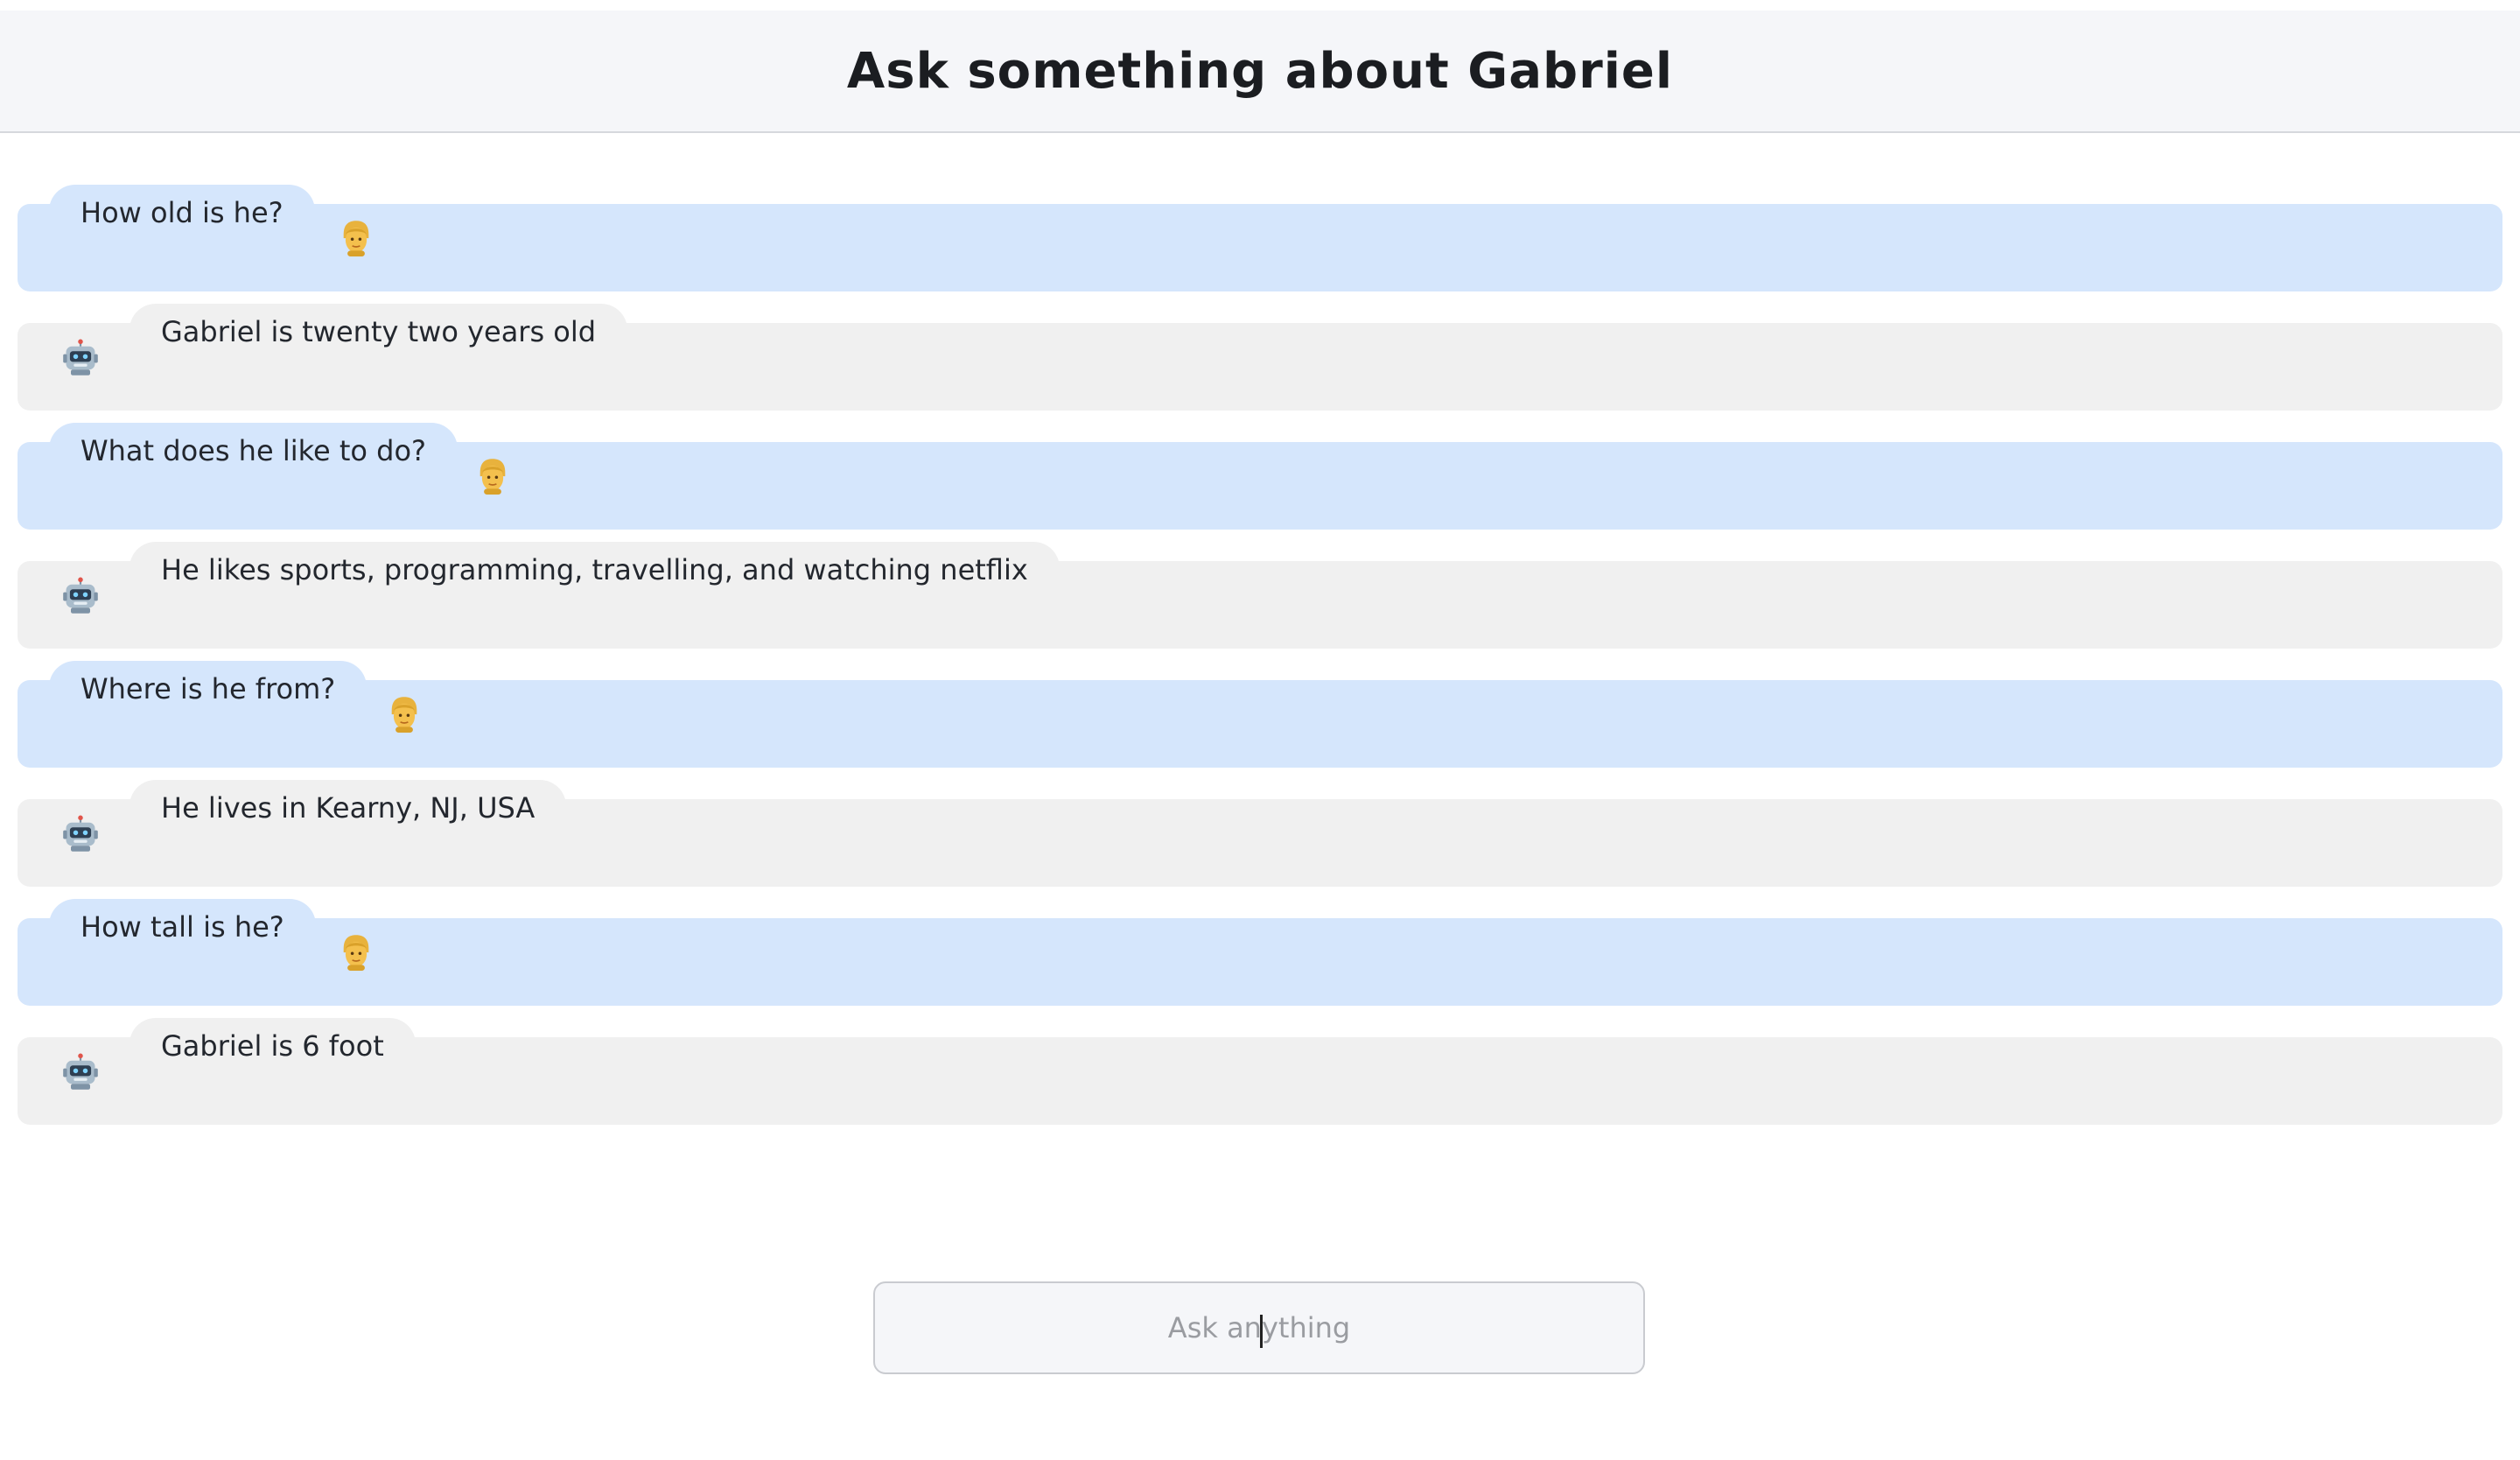 The image size is (2520, 1460). I want to click on user-message: What does he like to do?, so click(1260, 477).